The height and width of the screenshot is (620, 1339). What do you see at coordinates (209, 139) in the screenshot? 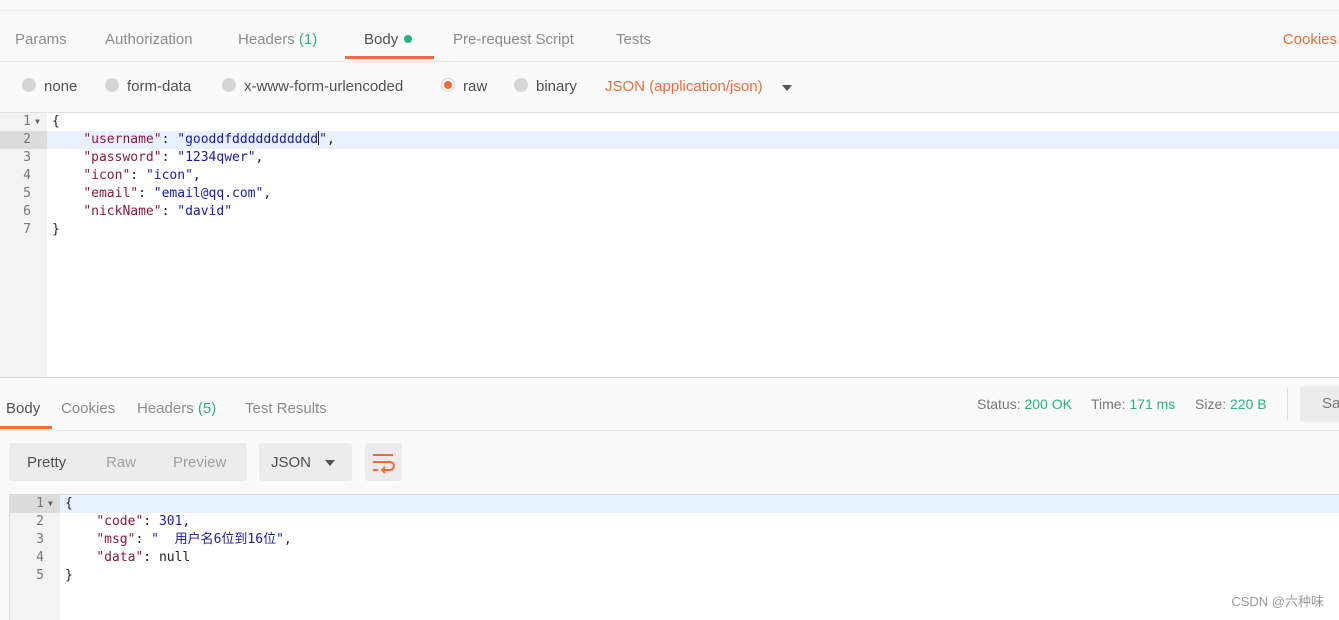
I see `editor-line-code: "username": "gooddfddddddddddd",` at bounding box center [209, 139].